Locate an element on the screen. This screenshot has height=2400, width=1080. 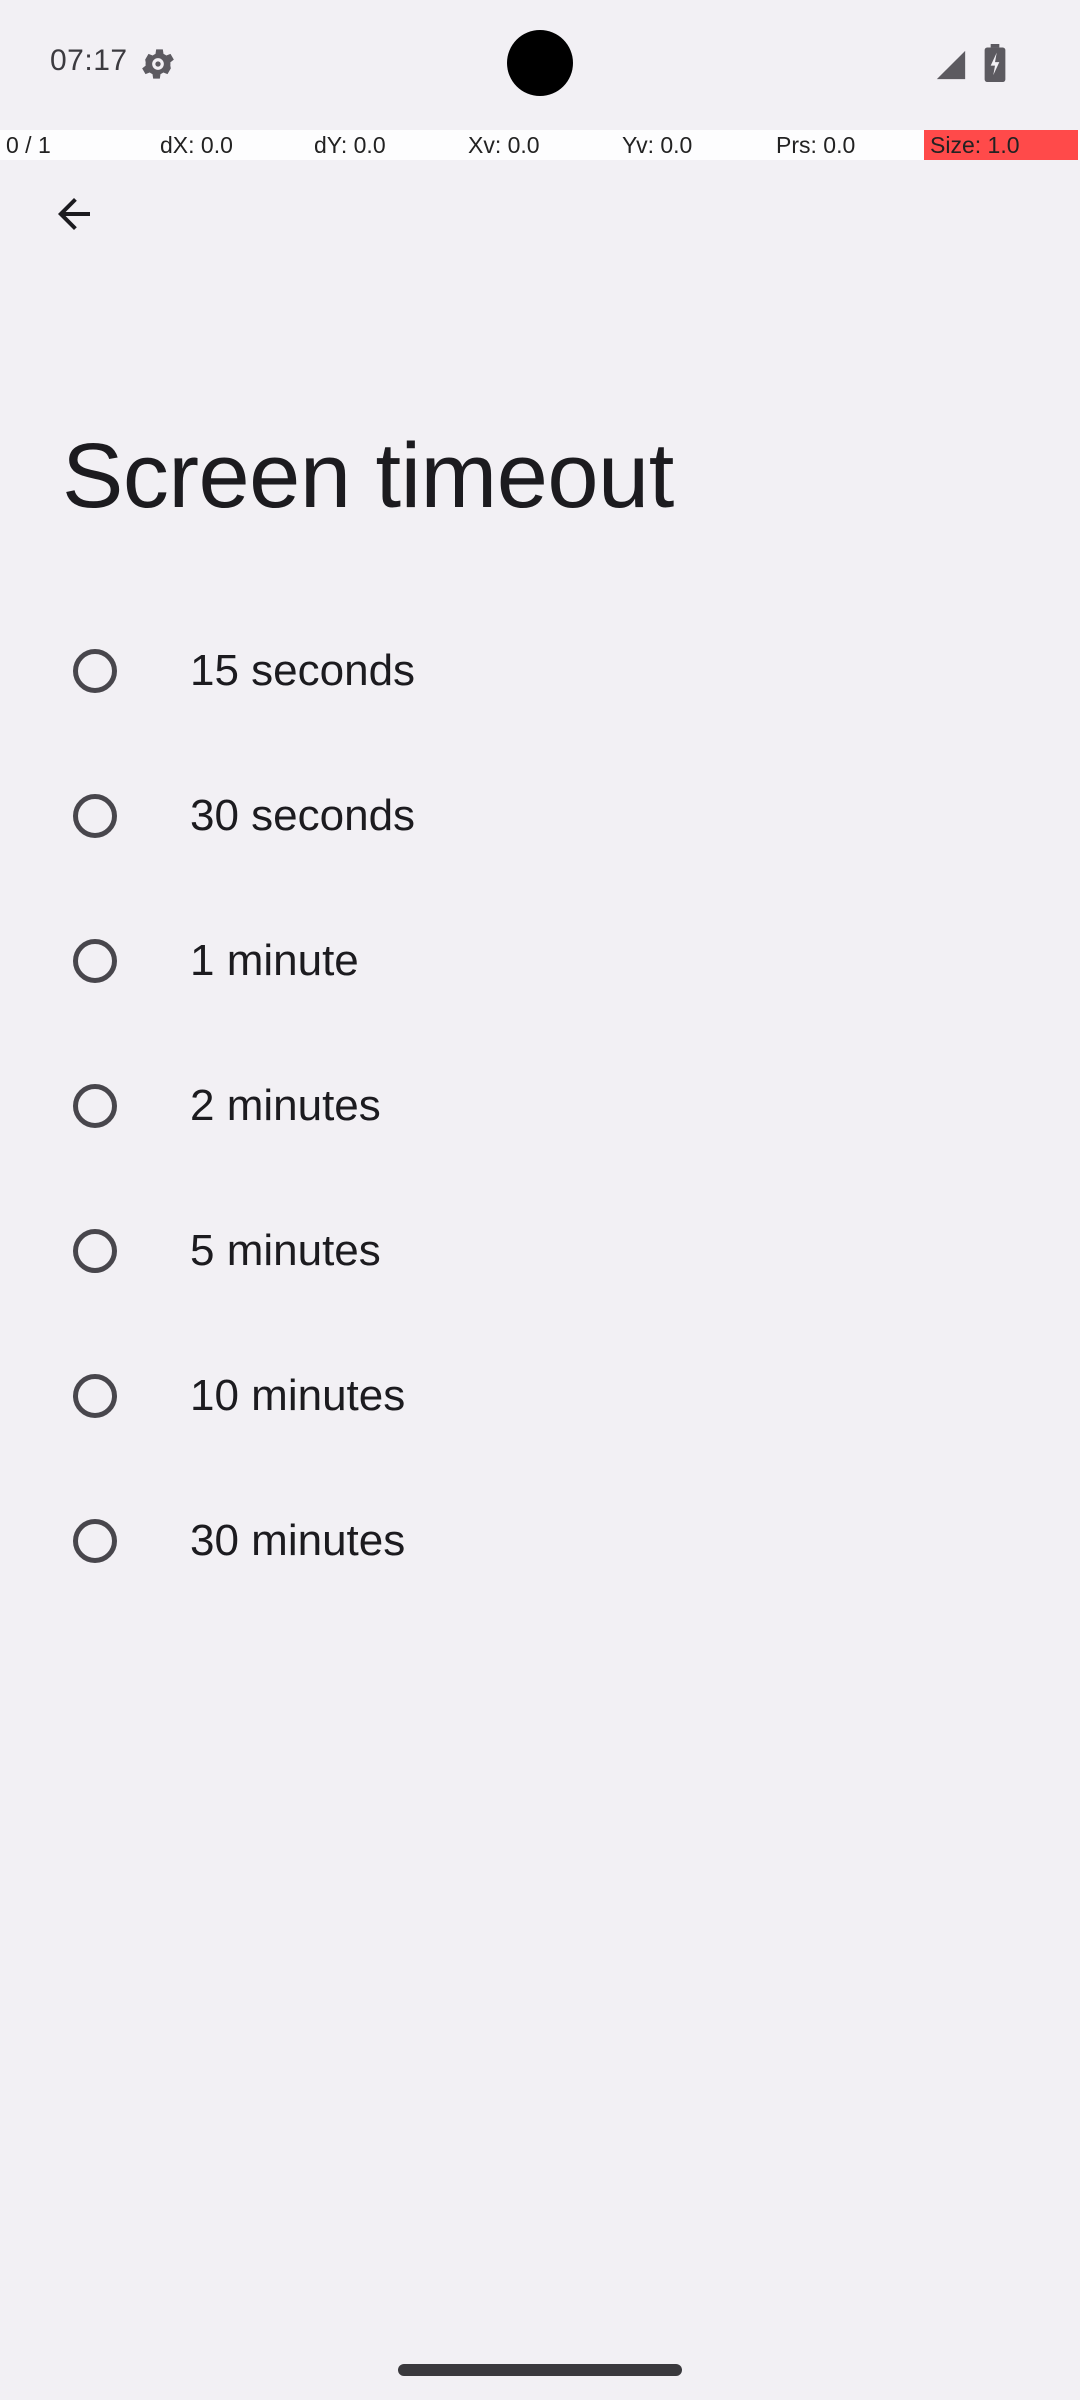
option-2-minutes: 2 minutes is located at coordinates (540, 1105).